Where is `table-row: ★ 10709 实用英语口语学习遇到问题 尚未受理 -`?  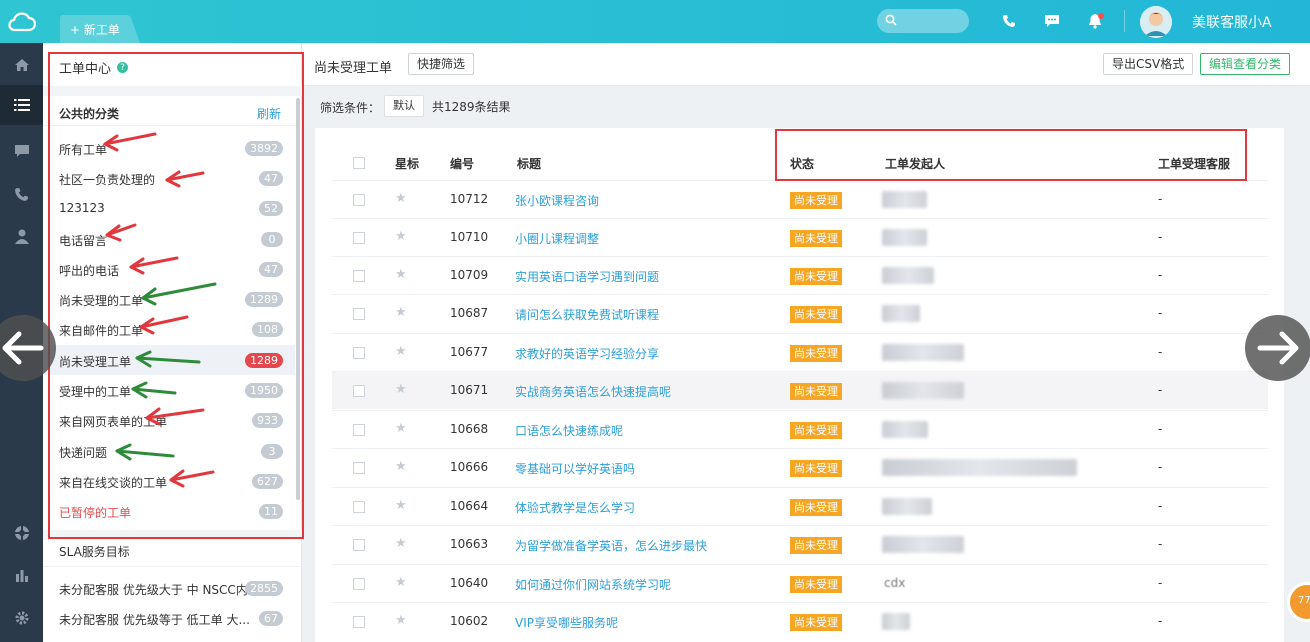 table-row: ★ 10709 实用英语口语学习遇到问题 尚未受理 - is located at coordinates (800, 275).